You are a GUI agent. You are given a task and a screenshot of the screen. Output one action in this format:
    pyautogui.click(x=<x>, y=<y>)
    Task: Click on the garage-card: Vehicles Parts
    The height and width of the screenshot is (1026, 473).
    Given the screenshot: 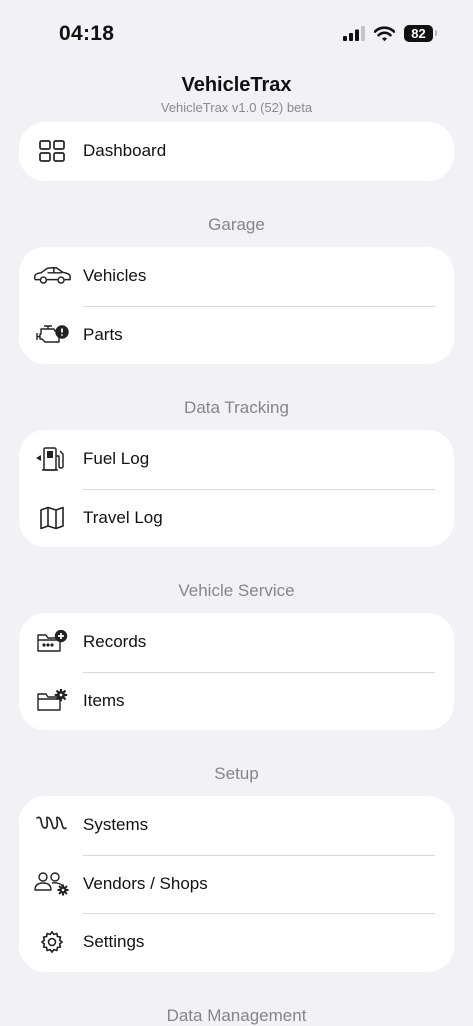 What is the action you would take?
    pyautogui.click(x=236, y=305)
    